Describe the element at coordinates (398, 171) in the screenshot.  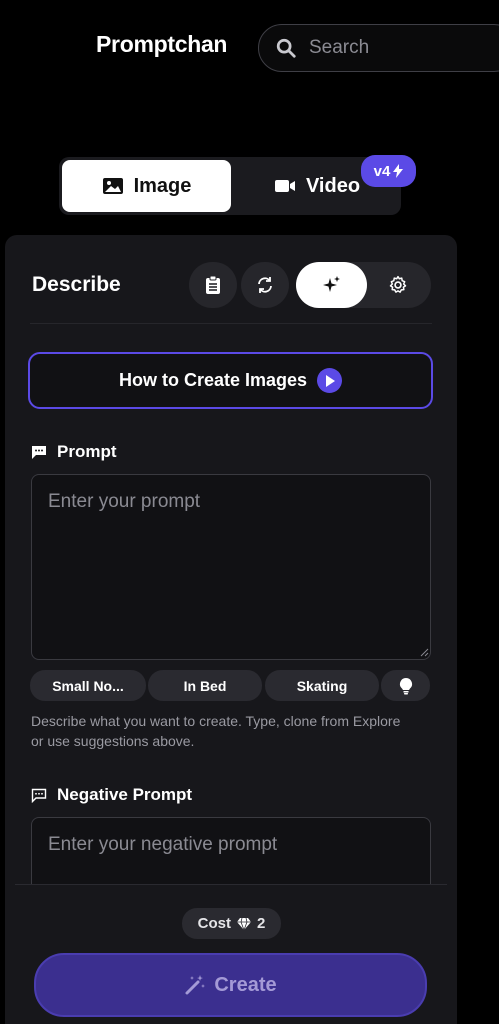
I see `lightning-icon` at that location.